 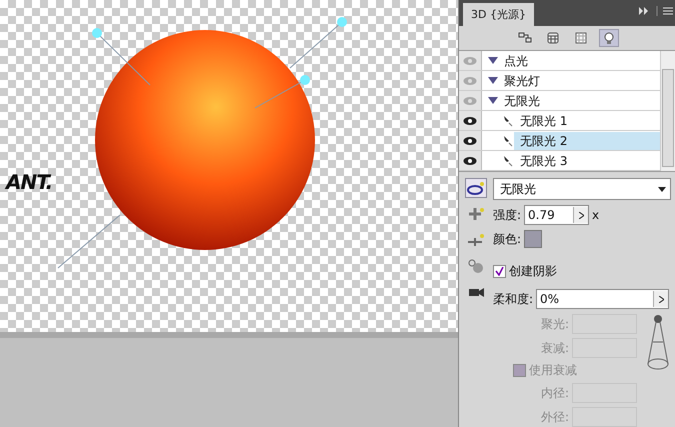 What do you see at coordinates (499, 271) in the screenshot?
I see `checkbox` at bounding box center [499, 271].